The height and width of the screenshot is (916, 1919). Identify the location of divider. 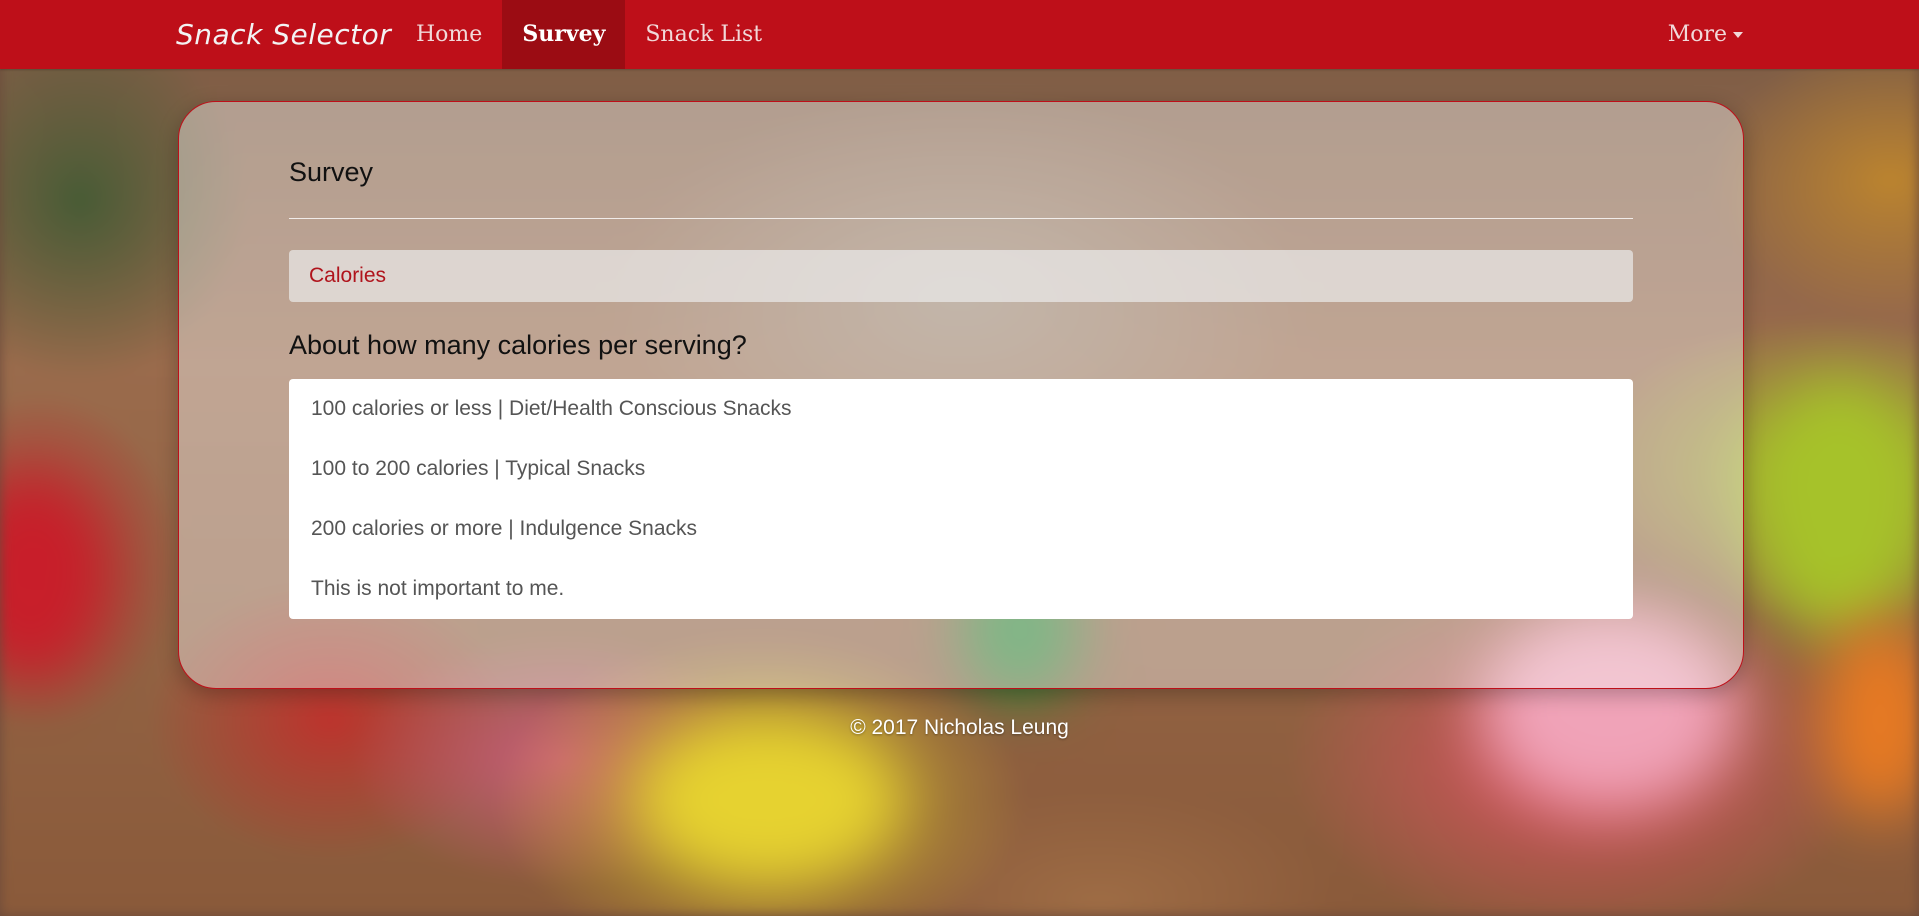
(961, 218).